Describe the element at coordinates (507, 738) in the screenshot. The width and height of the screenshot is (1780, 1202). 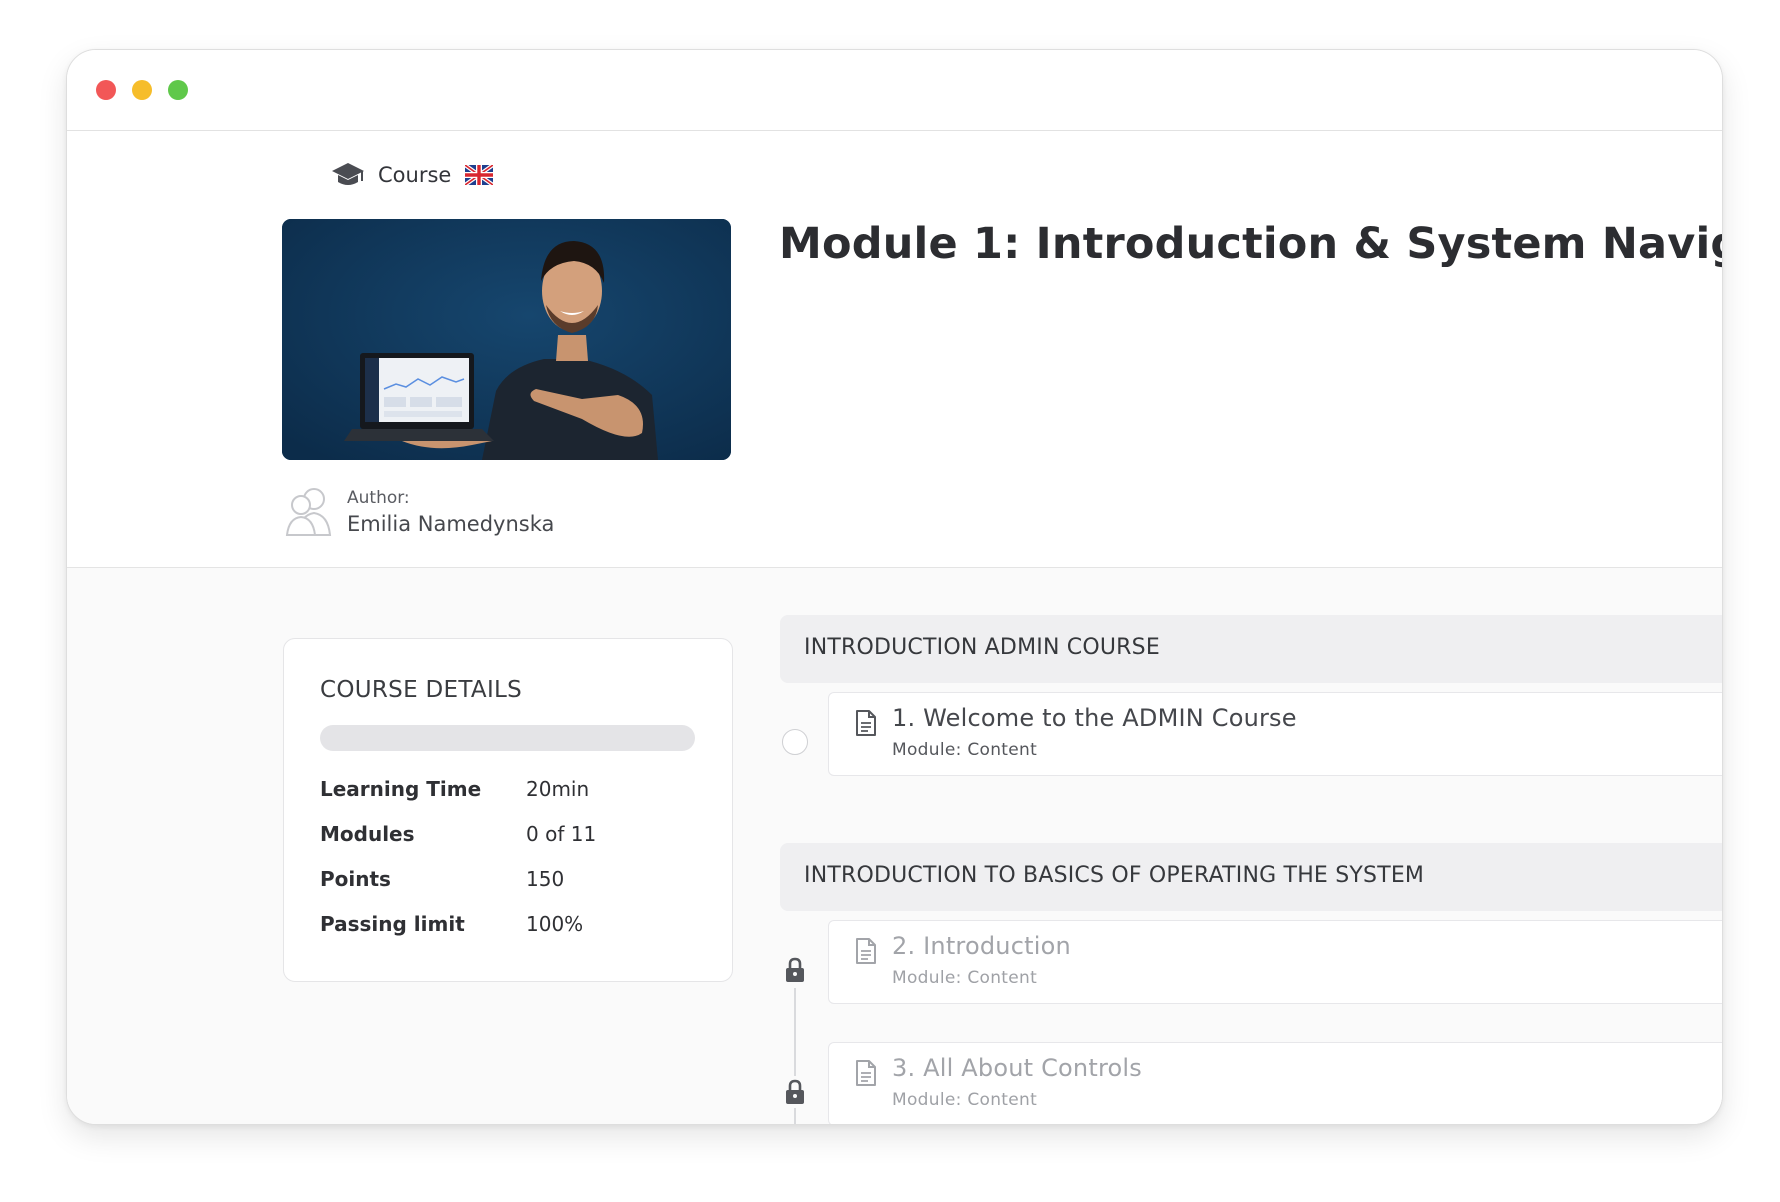
I see `course-progress-bar` at that location.